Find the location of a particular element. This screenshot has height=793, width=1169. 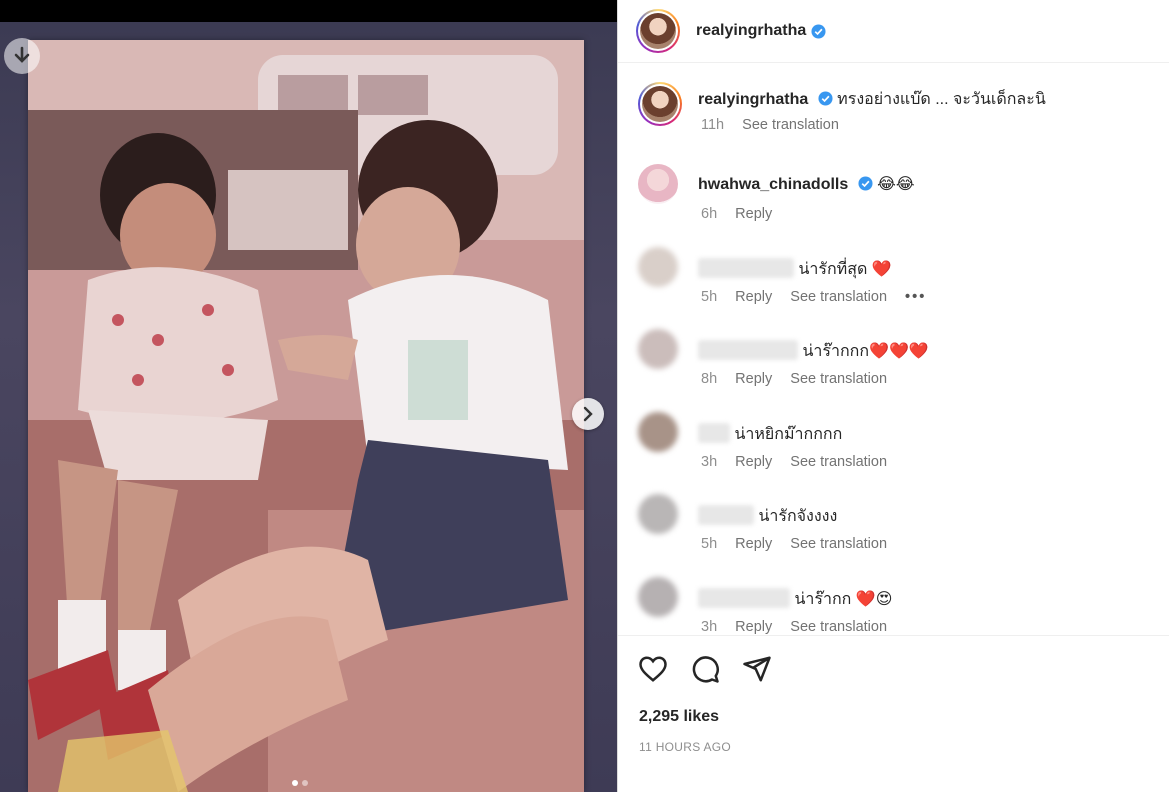

comment-text-line: hwahwa_chinadolls 😂😂 is located at coordinates (806, 184).